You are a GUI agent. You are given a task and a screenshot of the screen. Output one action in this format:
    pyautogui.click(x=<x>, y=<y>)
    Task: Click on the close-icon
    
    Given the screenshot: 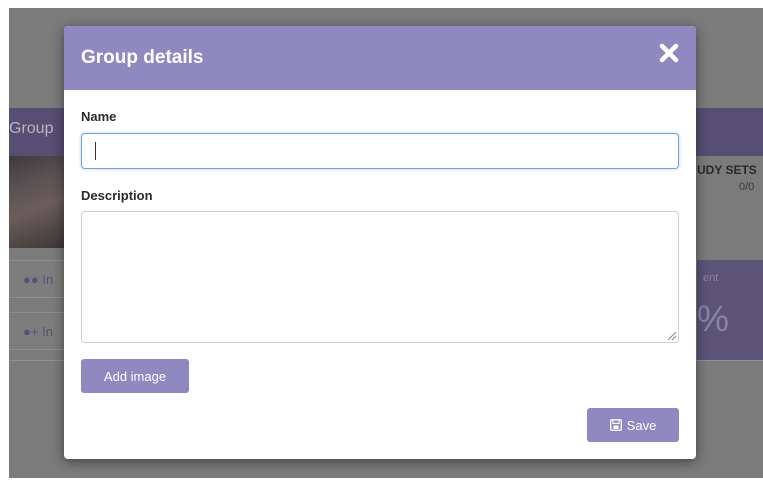 What is the action you would take?
    pyautogui.click(x=669, y=53)
    